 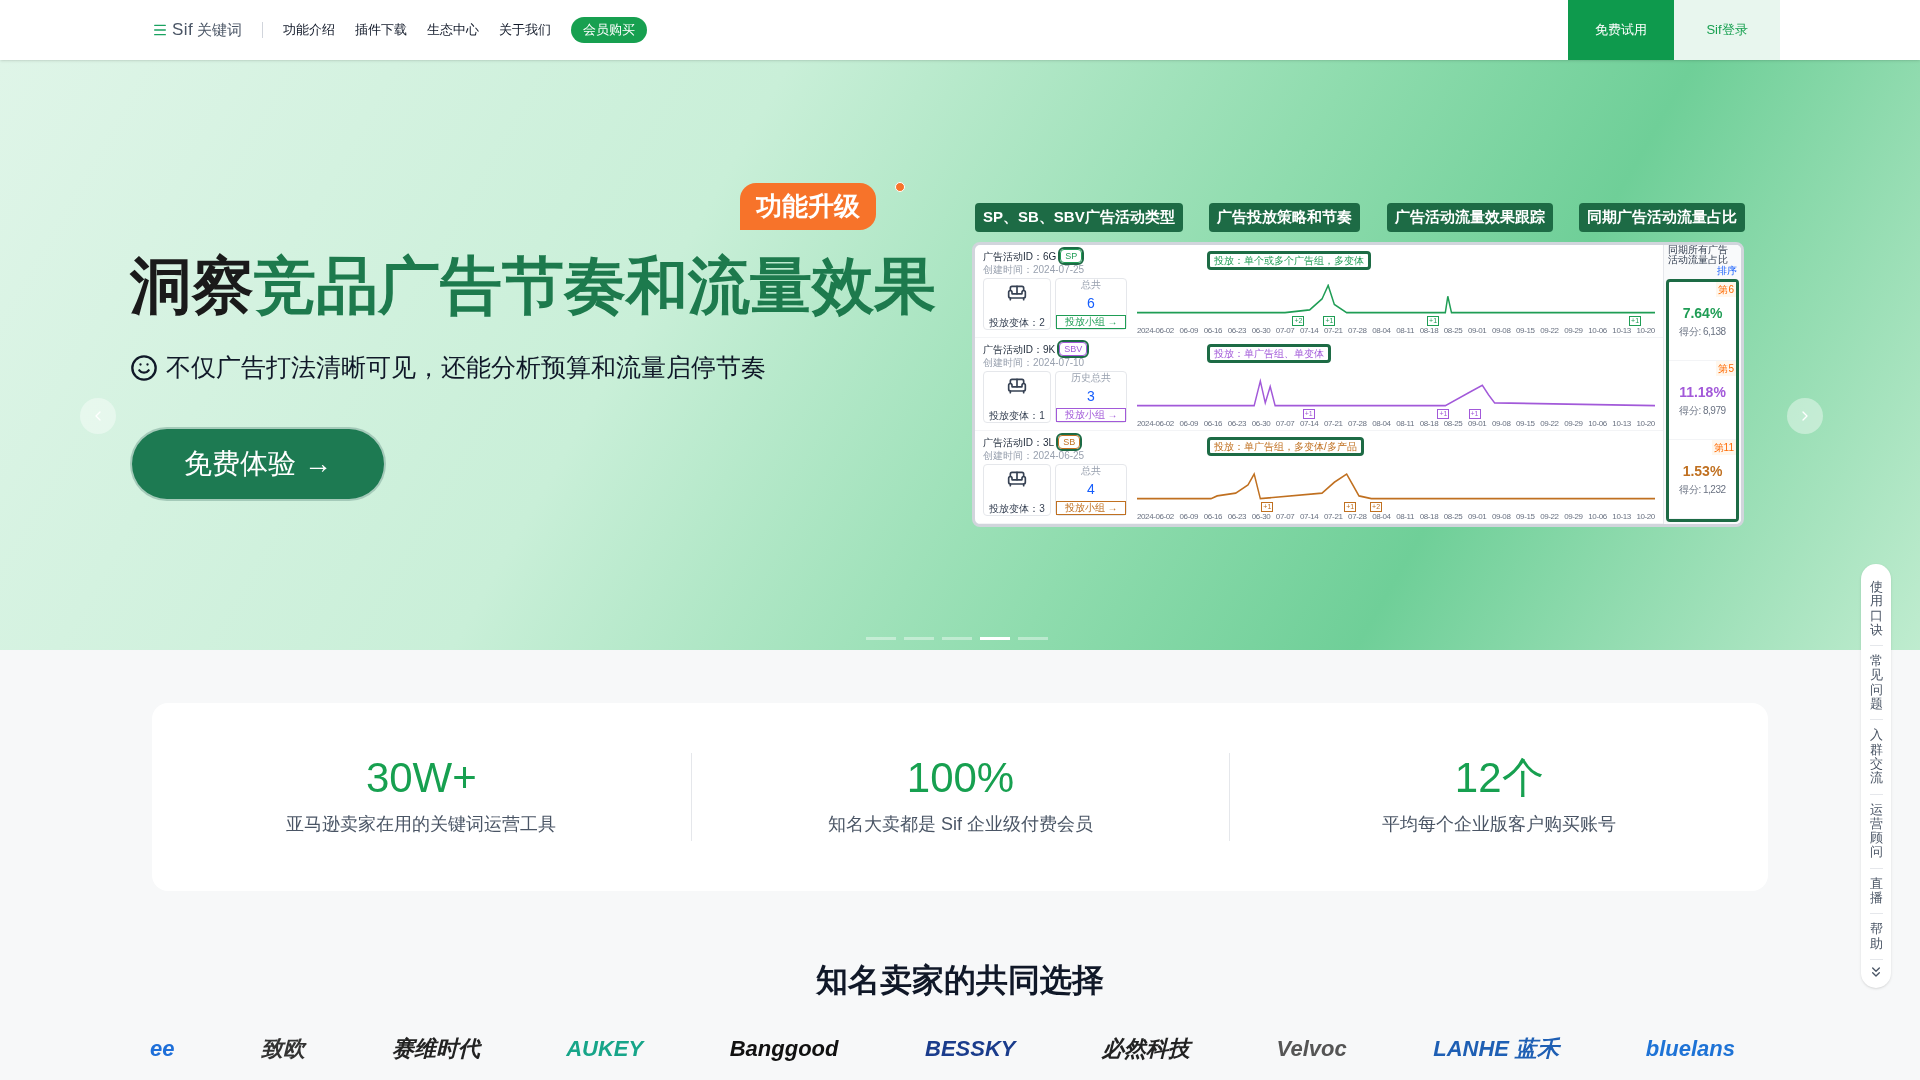 What do you see at coordinates (1876, 831) in the screenshot?
I see `side-panel-link: 运营顾问` at bounding box center [1876, 831].